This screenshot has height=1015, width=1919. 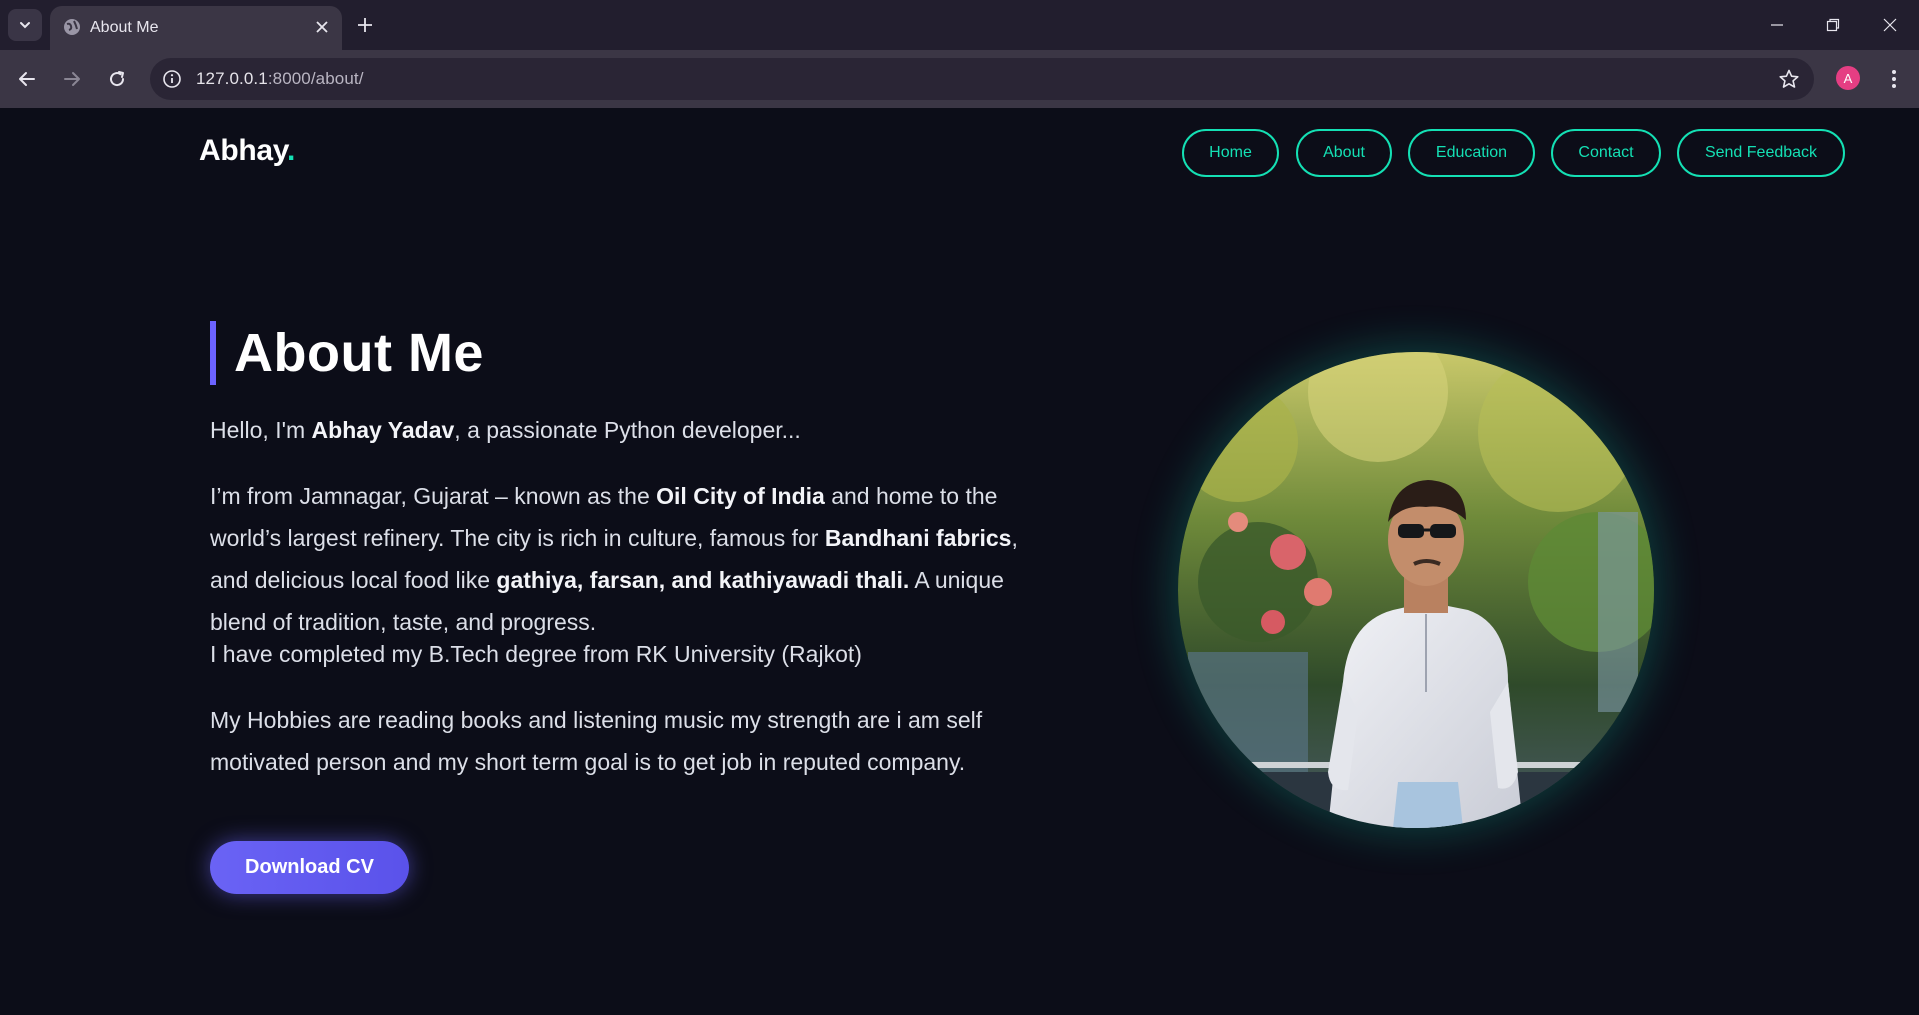 I want to click on back-icon, so click(x=27, y=79).